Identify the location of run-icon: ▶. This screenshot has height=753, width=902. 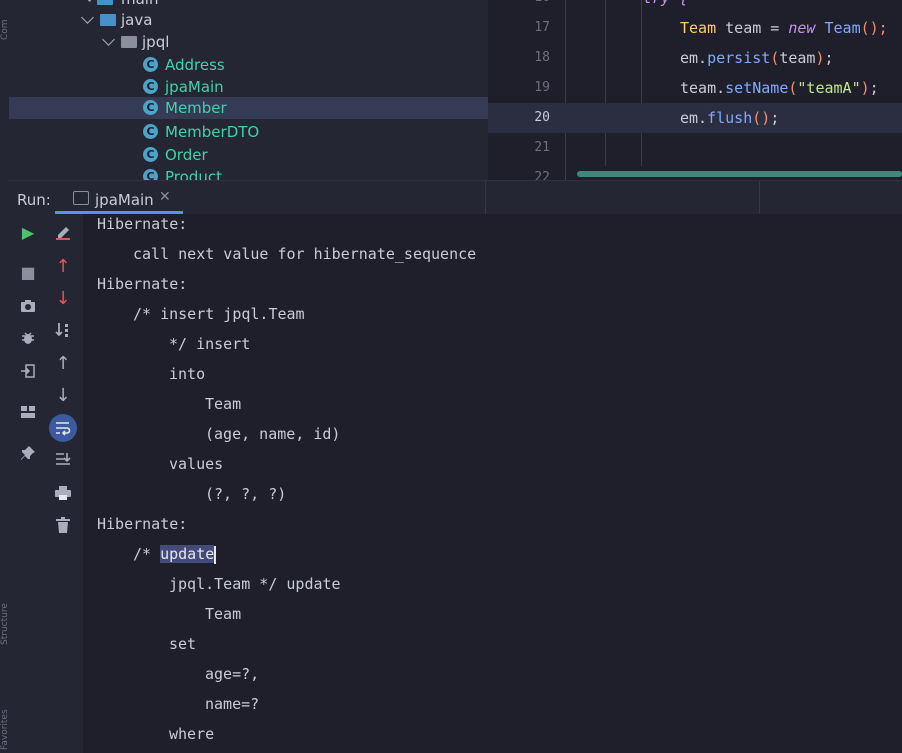
(28, 232).